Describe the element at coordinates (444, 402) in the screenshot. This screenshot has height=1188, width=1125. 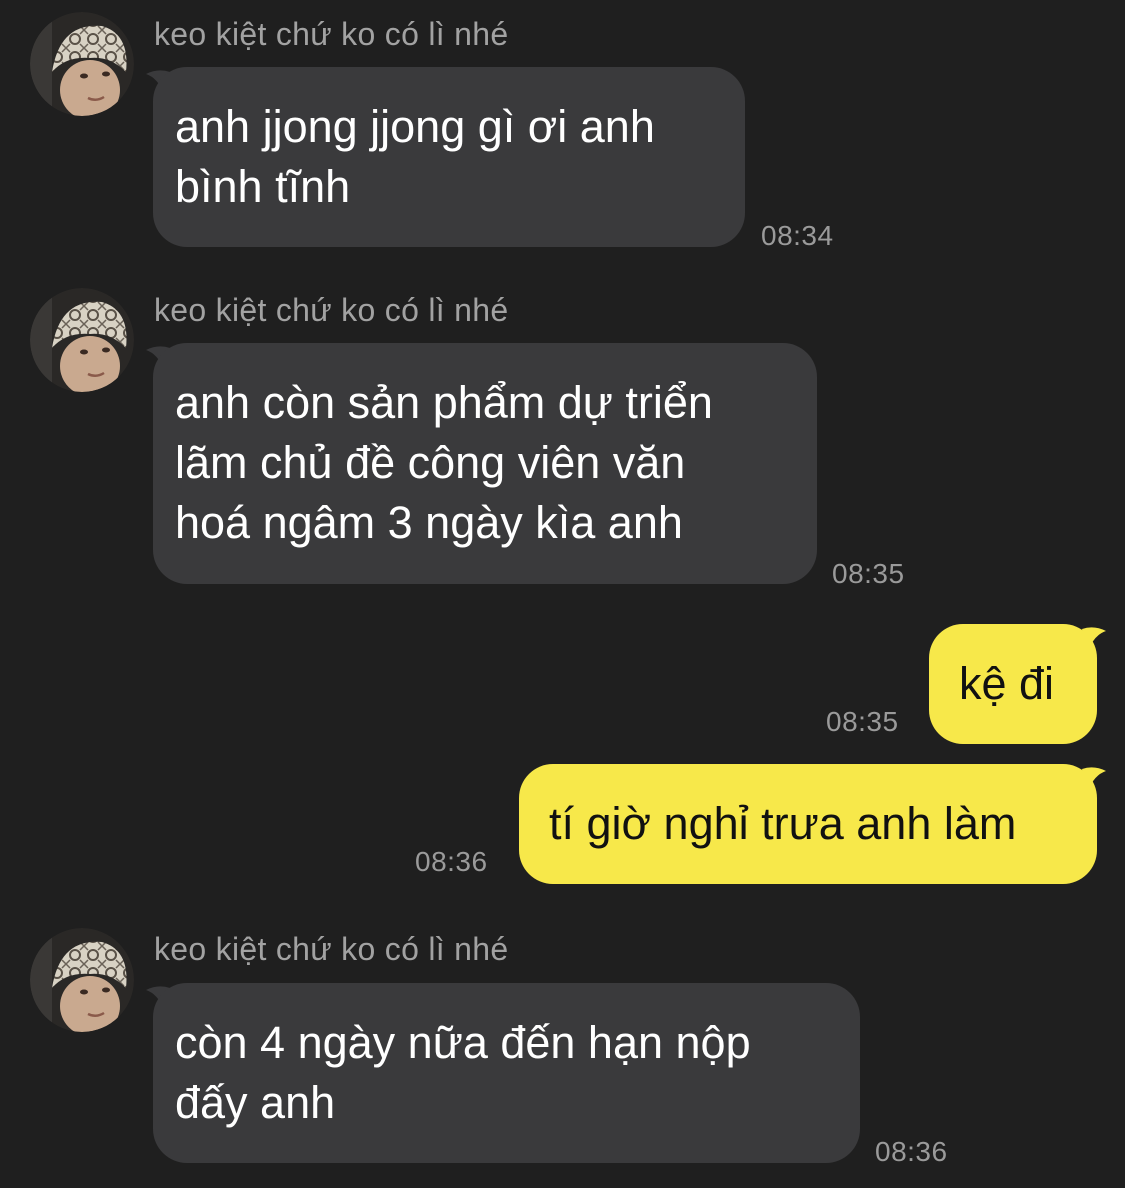
I see `message-line: anh còn sản phẩm dự triển` at that location.